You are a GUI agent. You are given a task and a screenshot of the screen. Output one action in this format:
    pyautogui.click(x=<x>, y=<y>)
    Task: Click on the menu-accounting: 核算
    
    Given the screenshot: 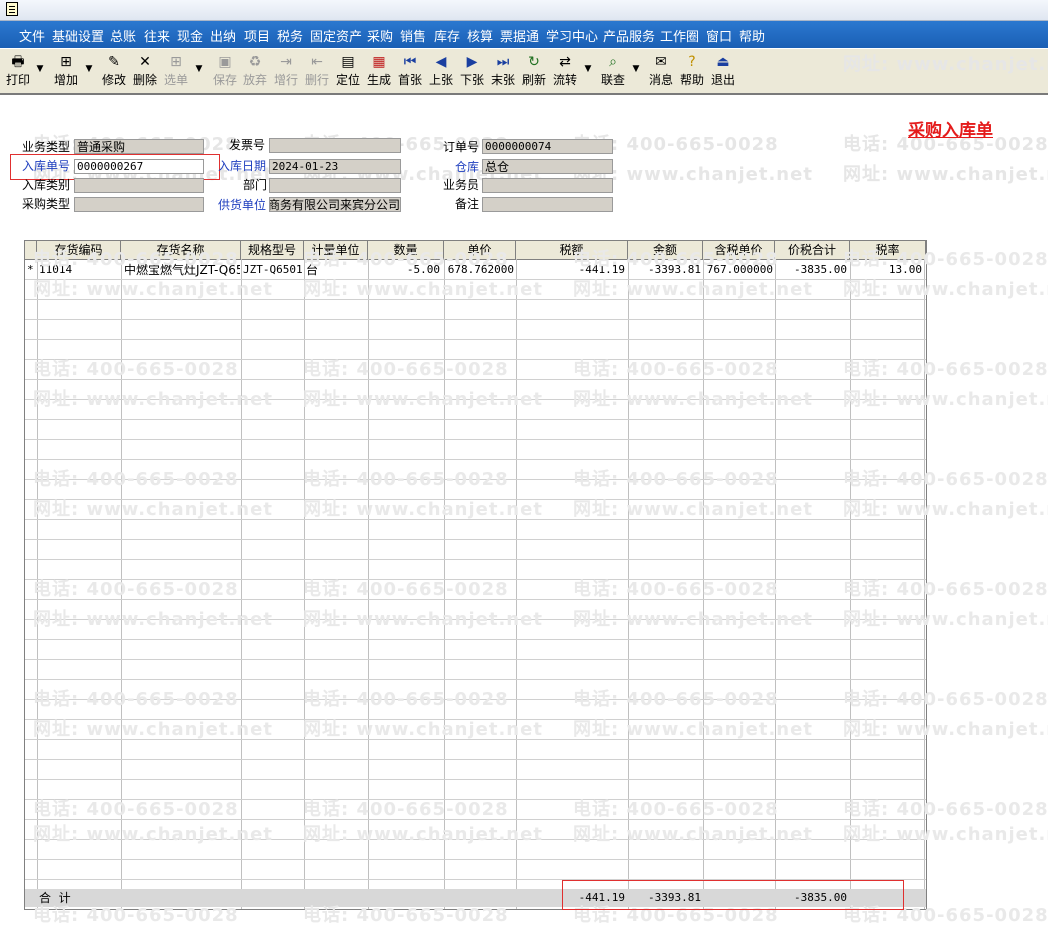 What is the action you would take?
    pyautogui.click(x=480, y=35)
    